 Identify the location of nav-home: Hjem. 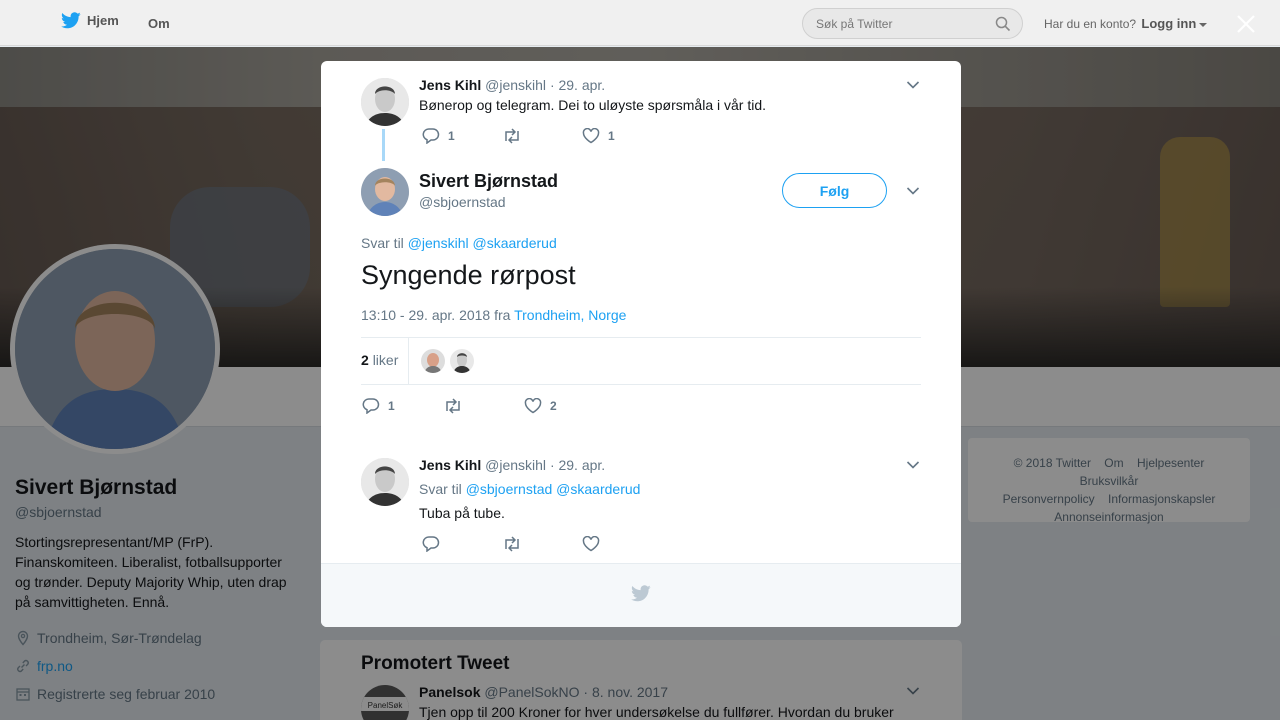
(90, 20).